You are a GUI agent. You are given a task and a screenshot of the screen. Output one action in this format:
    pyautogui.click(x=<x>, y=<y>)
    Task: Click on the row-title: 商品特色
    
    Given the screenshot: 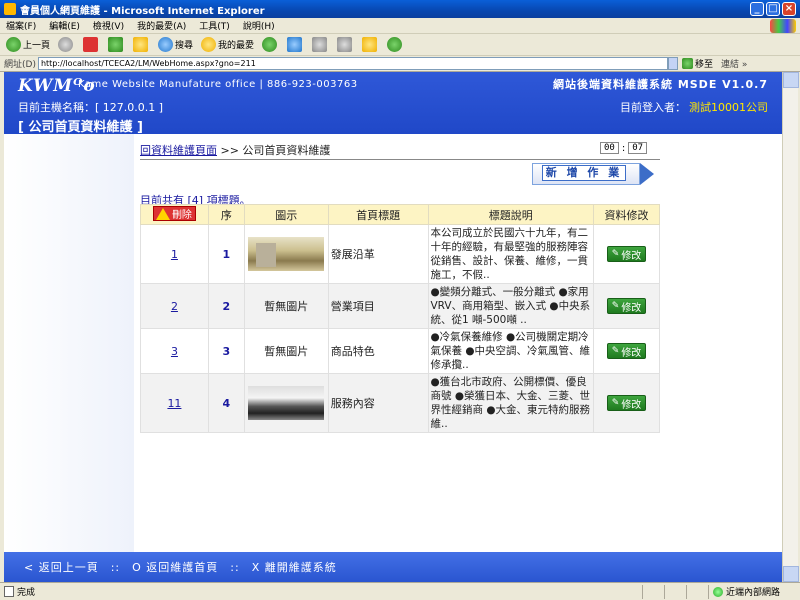 What is the action you would take?
    pyautogui.click(x=378, y=351)
    